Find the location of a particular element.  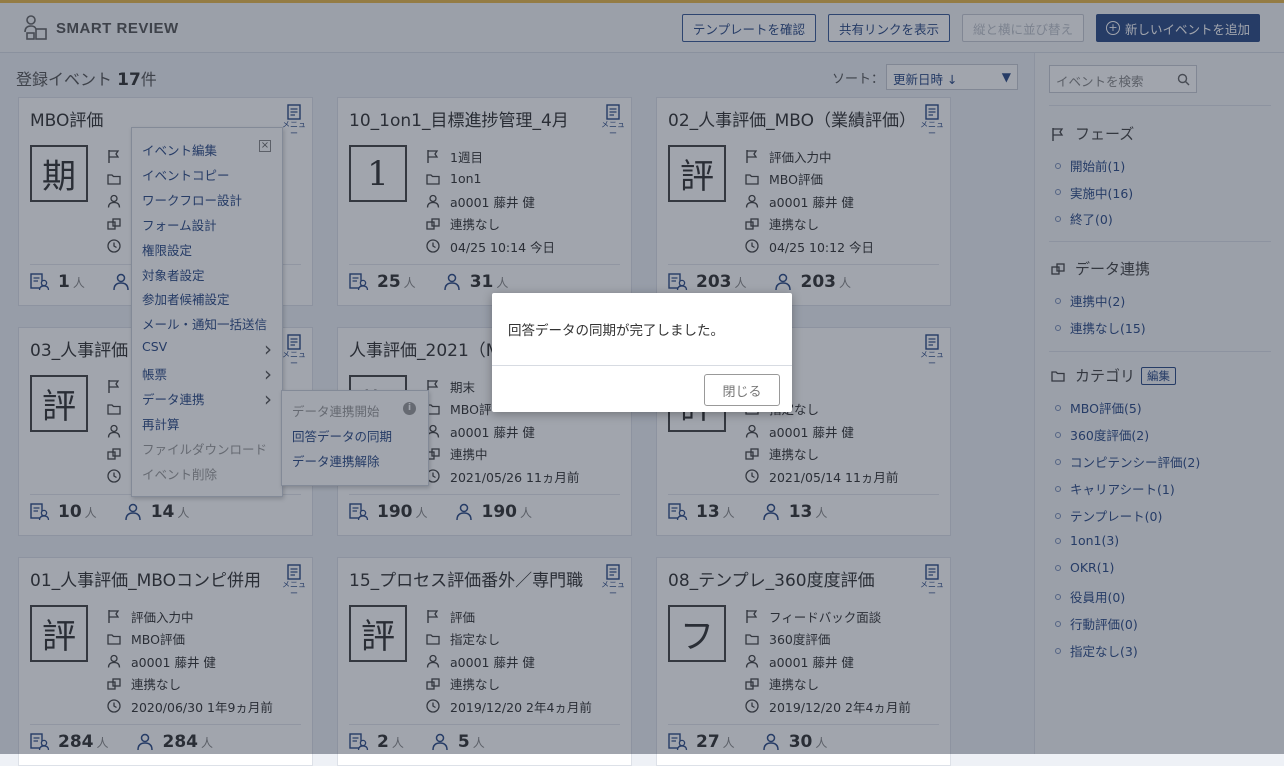

sync-complete-dialog: 回答データの同期が完了しました。 閉じる is located at coordinates (642, 352).